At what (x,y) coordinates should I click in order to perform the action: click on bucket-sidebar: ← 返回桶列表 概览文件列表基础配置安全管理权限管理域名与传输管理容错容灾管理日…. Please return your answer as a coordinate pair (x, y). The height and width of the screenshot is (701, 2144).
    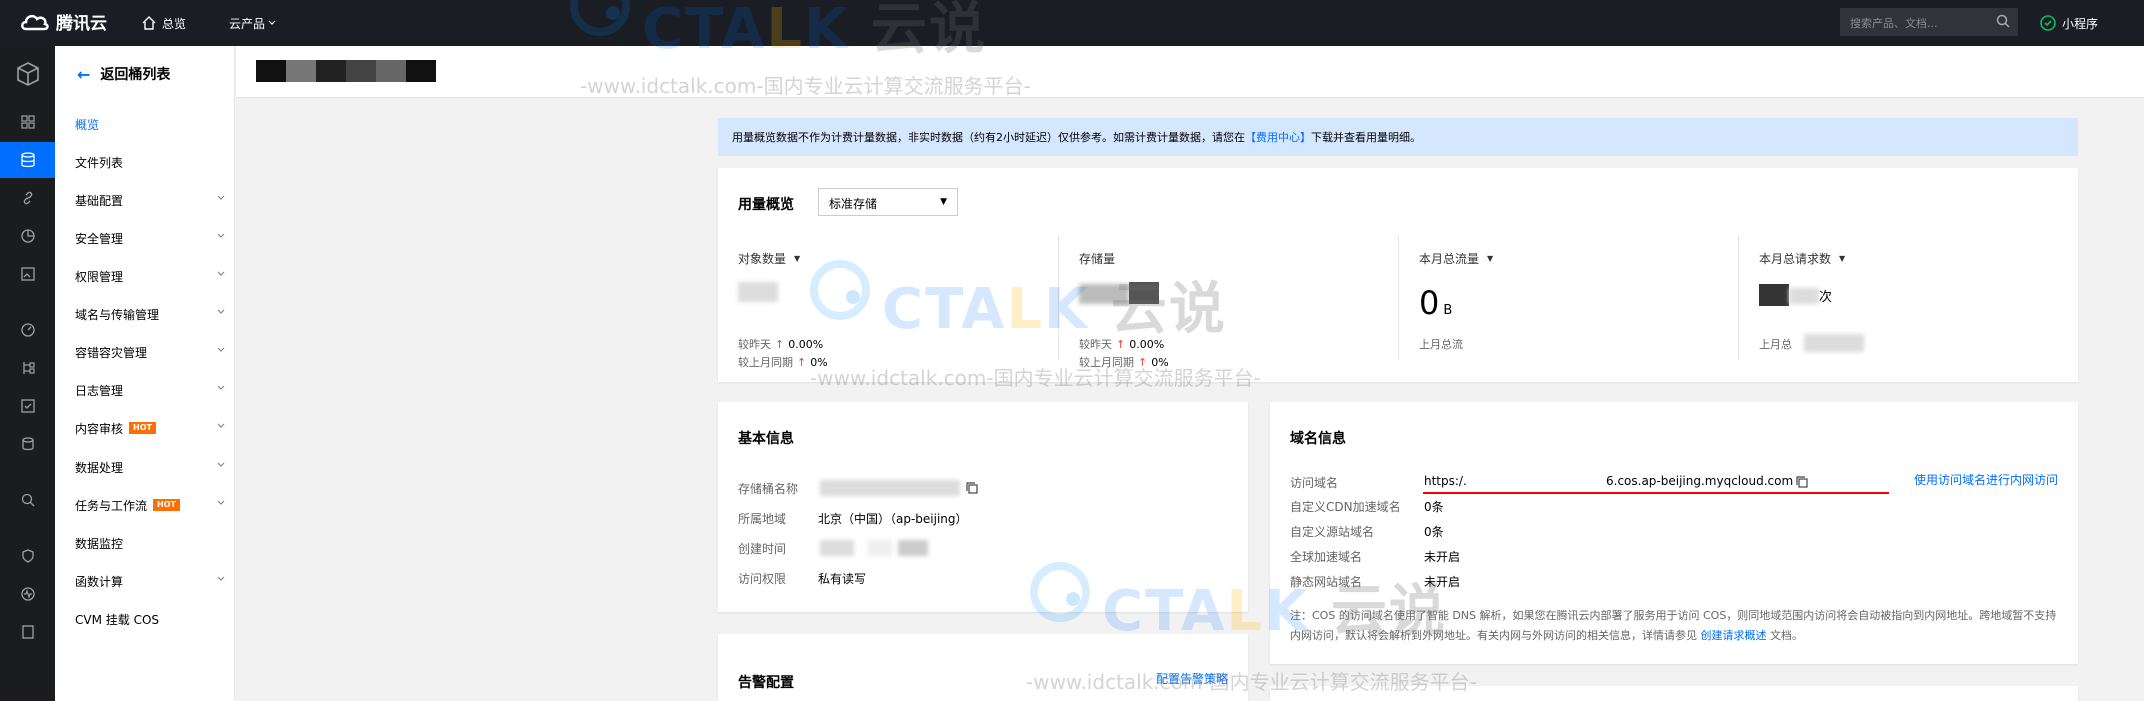
    Looking at the image, I should click on (145, 373).